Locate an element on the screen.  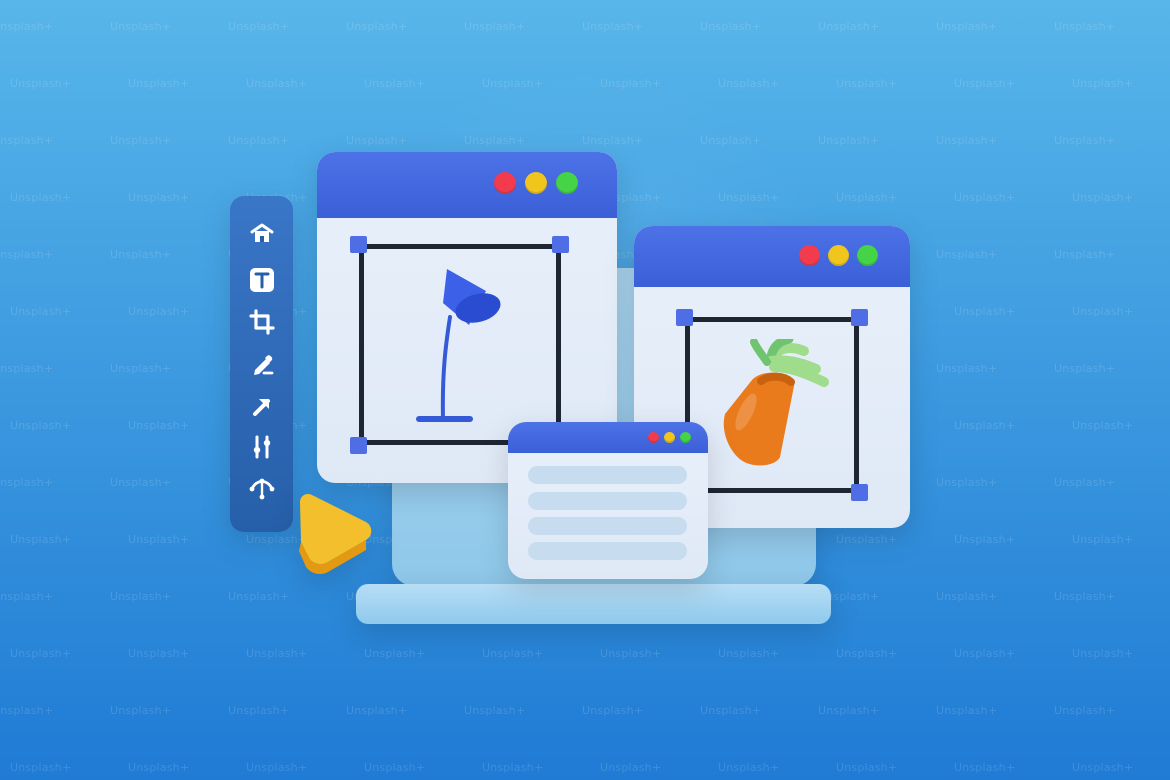
editor-toolbar is located at coordinates (261, 364).